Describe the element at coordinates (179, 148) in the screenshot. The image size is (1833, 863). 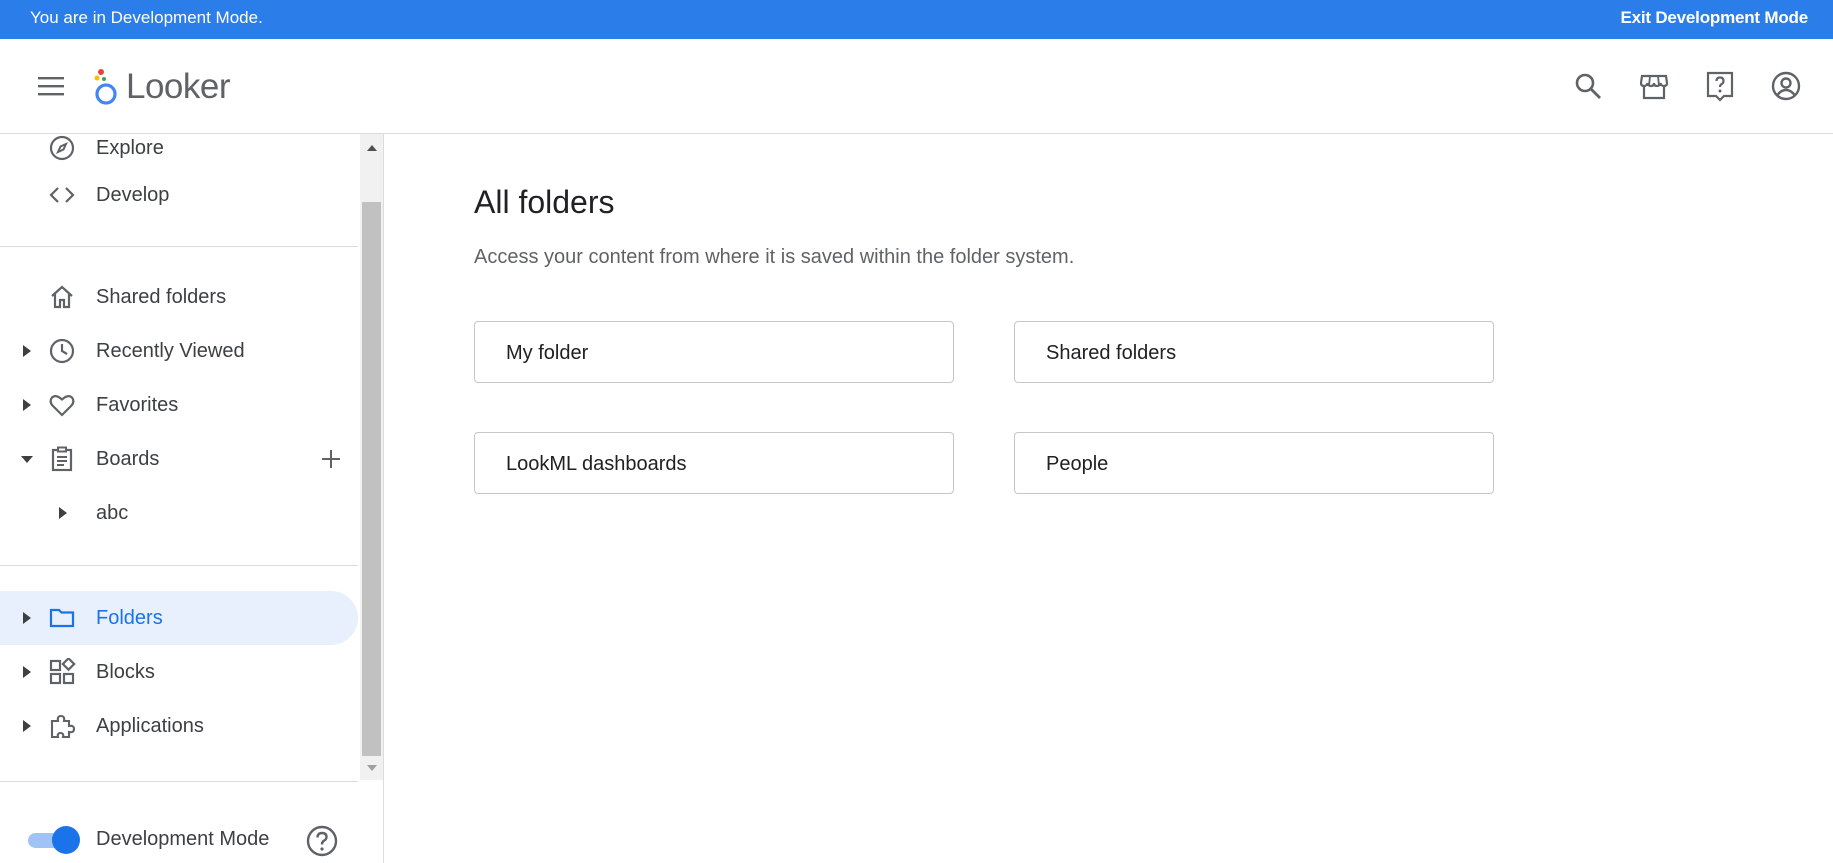
I see `sidebar-item-explore: Explore` at that location.